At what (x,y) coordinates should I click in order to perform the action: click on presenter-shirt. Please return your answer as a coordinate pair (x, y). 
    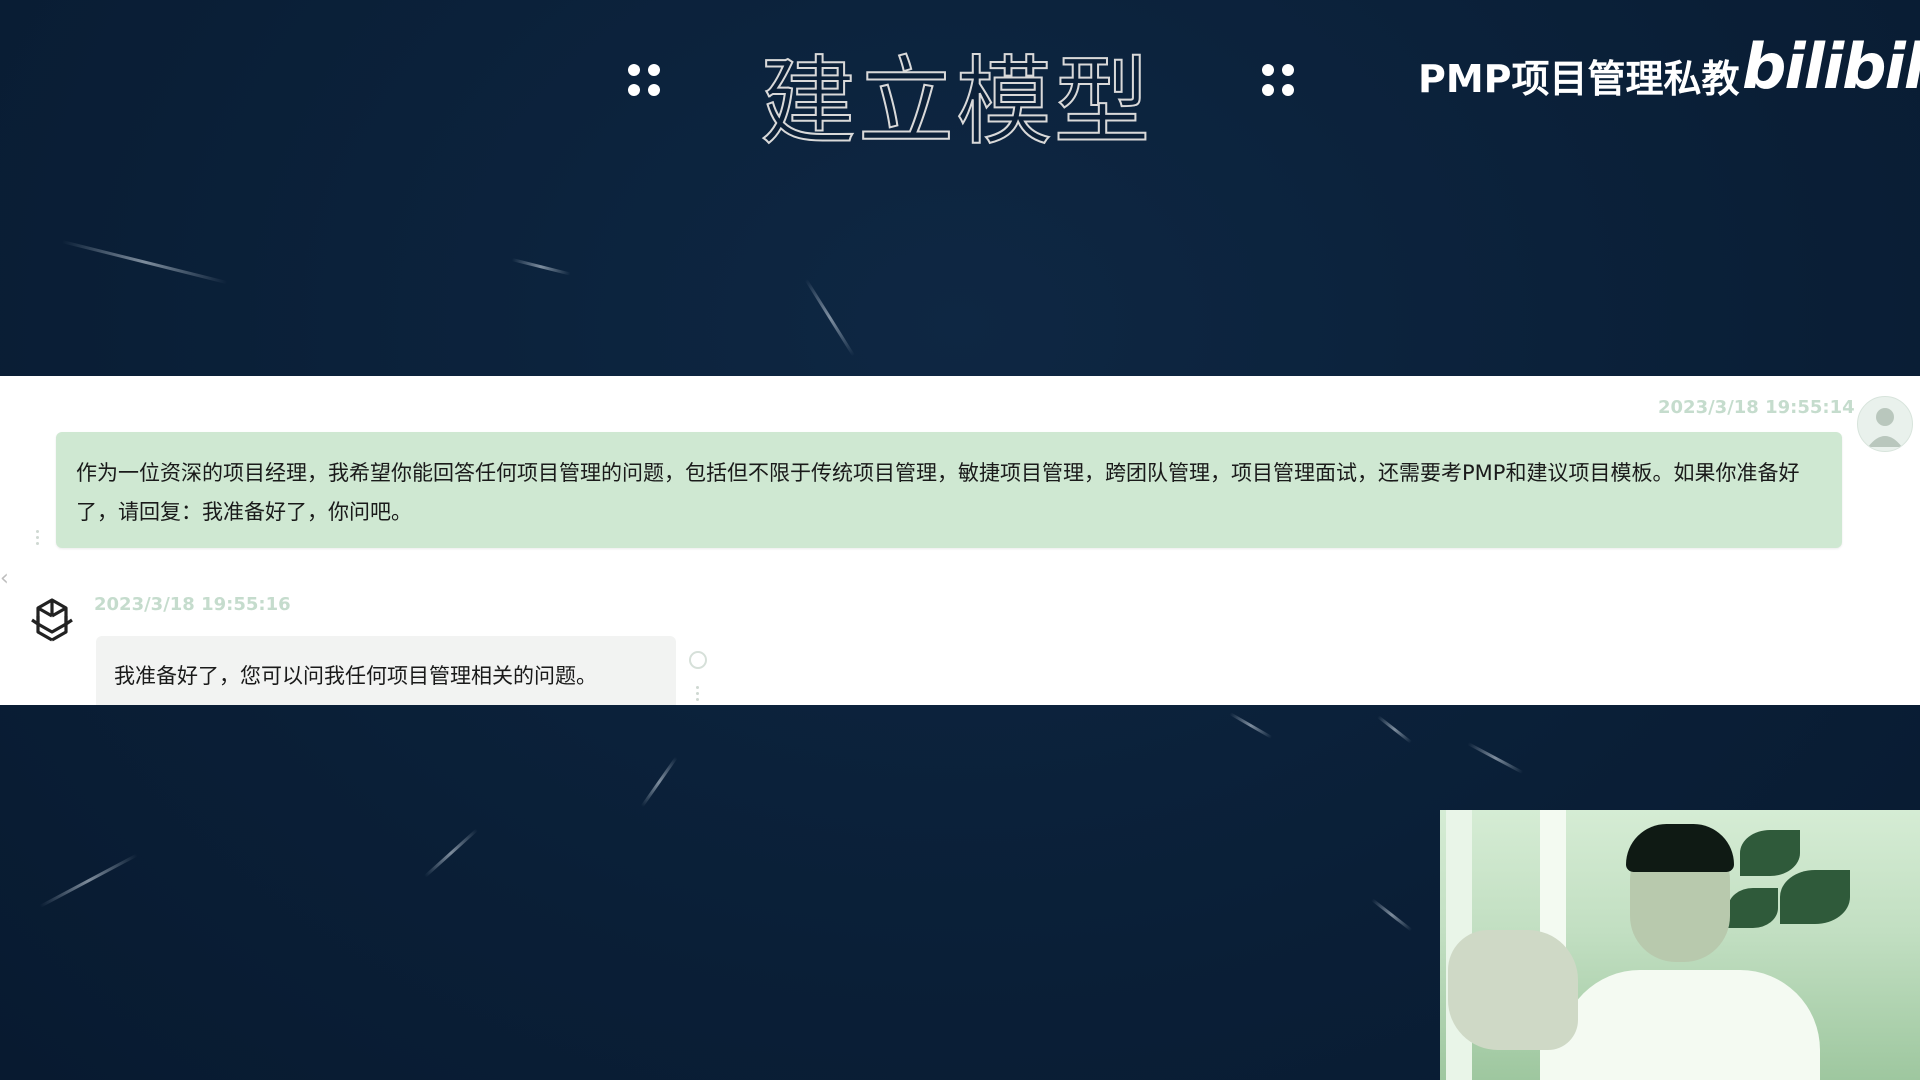
    Looking at the image, I should click on (1690, 1025).